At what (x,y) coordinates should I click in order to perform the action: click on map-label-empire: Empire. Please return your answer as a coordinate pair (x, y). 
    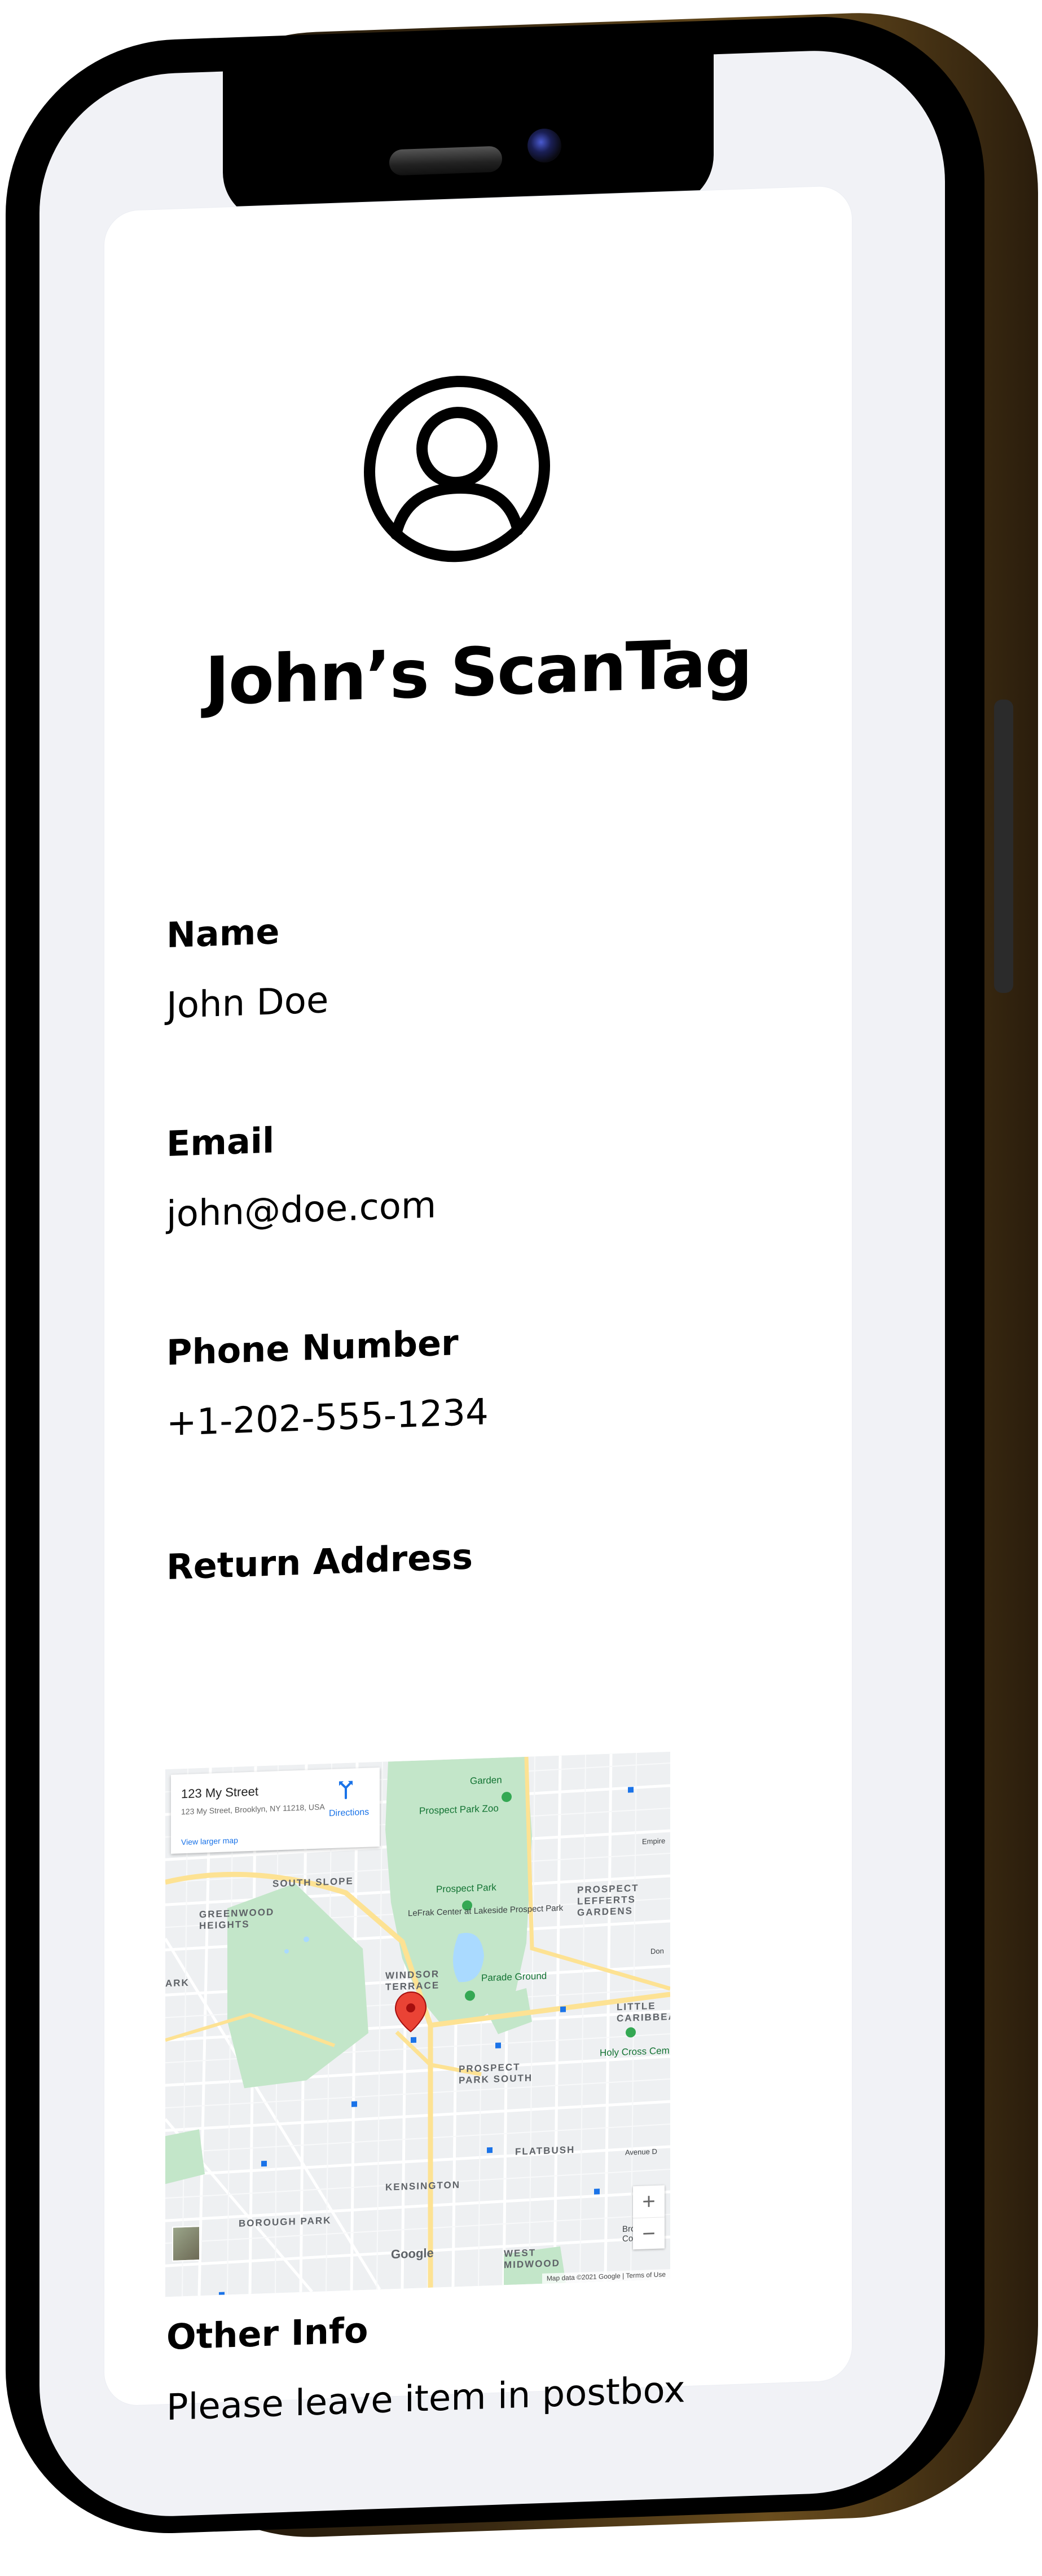
    Looking at the image, I should click on (654, 1841).